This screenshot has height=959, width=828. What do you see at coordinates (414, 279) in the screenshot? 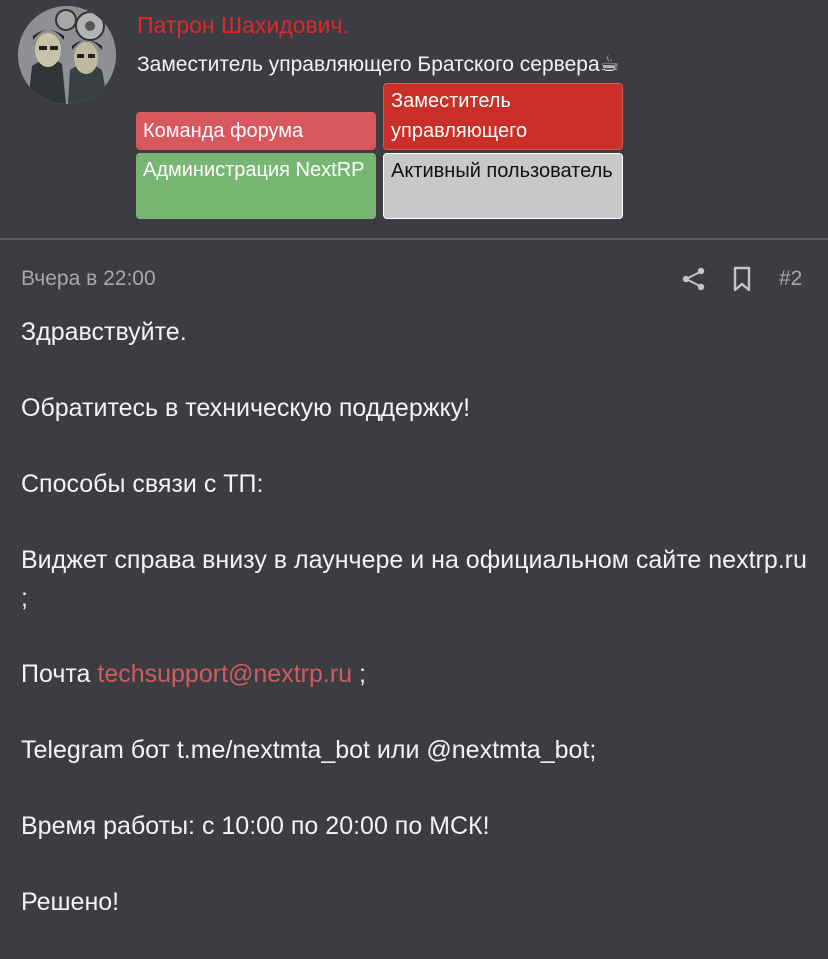
I see `post-meta-bar: Вчера в 22:00 #2` at bounding box center [414, 279].